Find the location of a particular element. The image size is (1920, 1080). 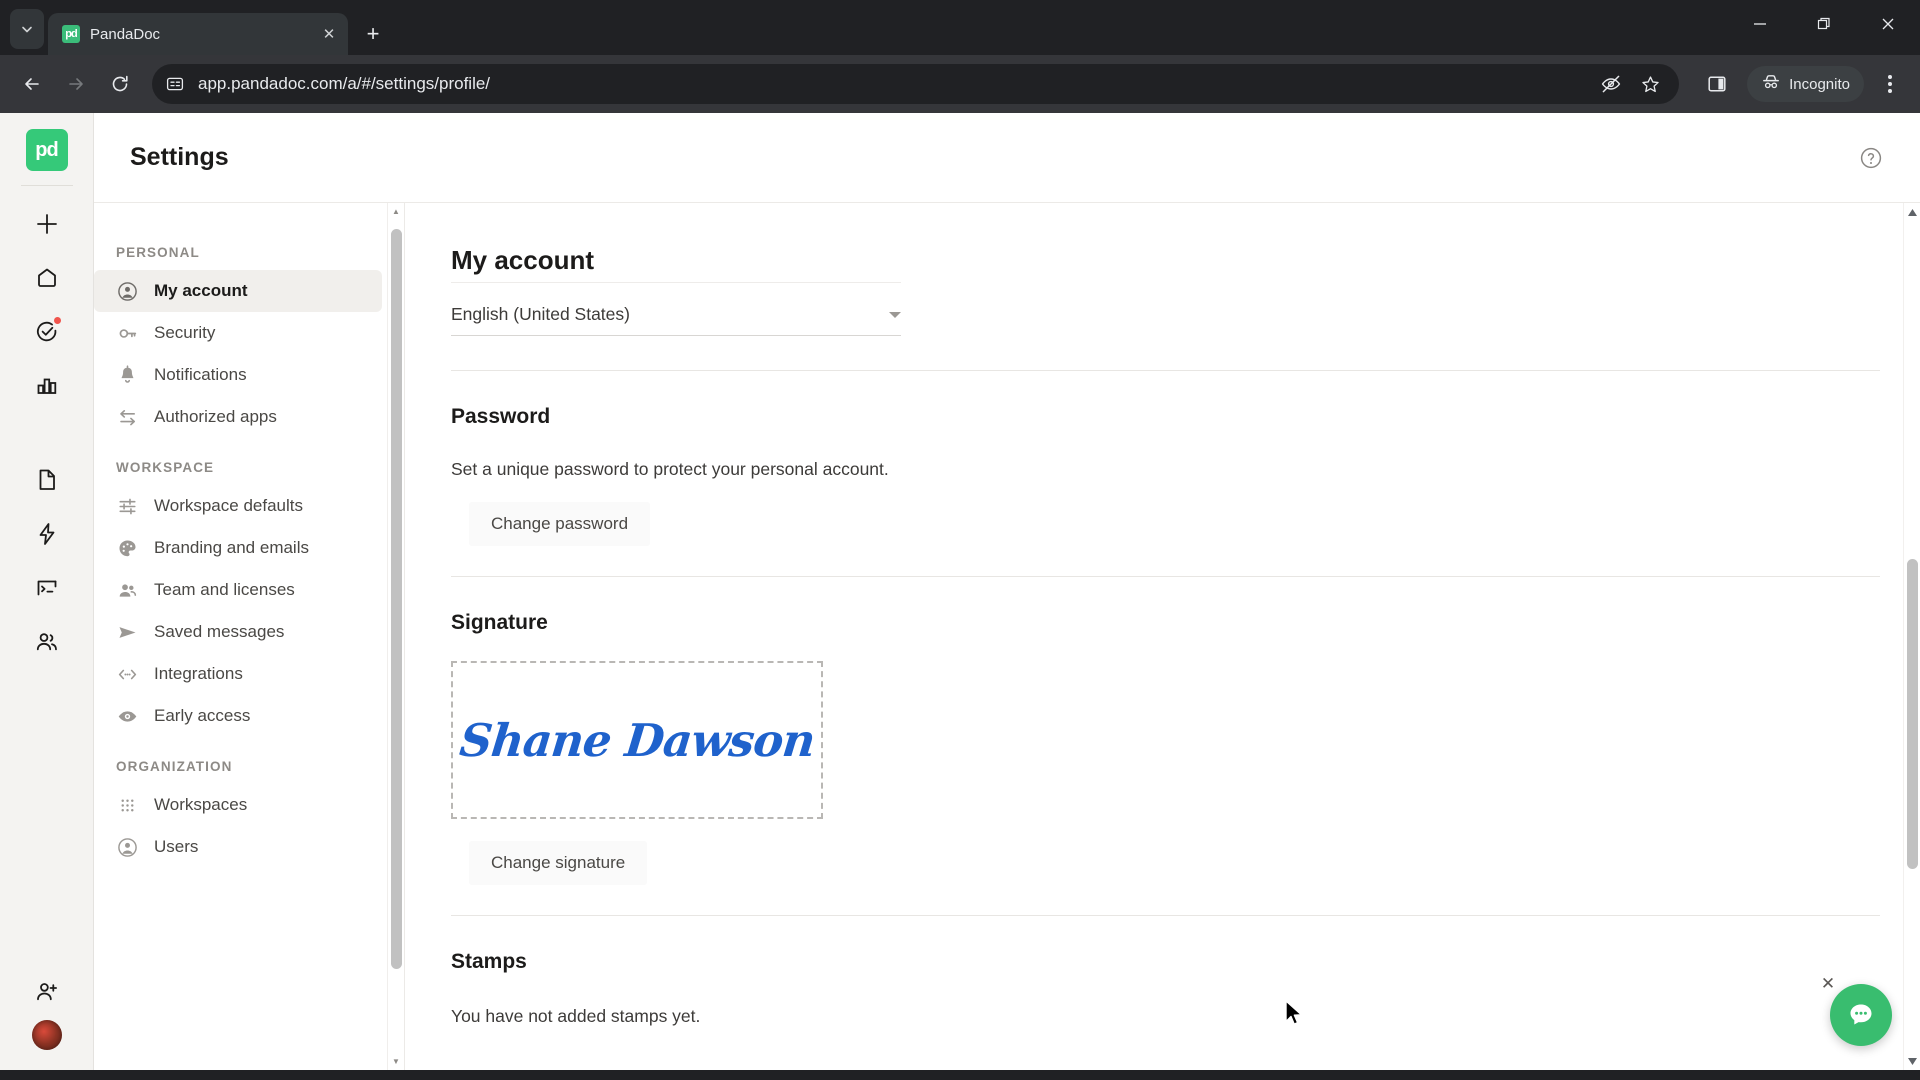

arrow-left-icon is located at coordinates (32, 84).